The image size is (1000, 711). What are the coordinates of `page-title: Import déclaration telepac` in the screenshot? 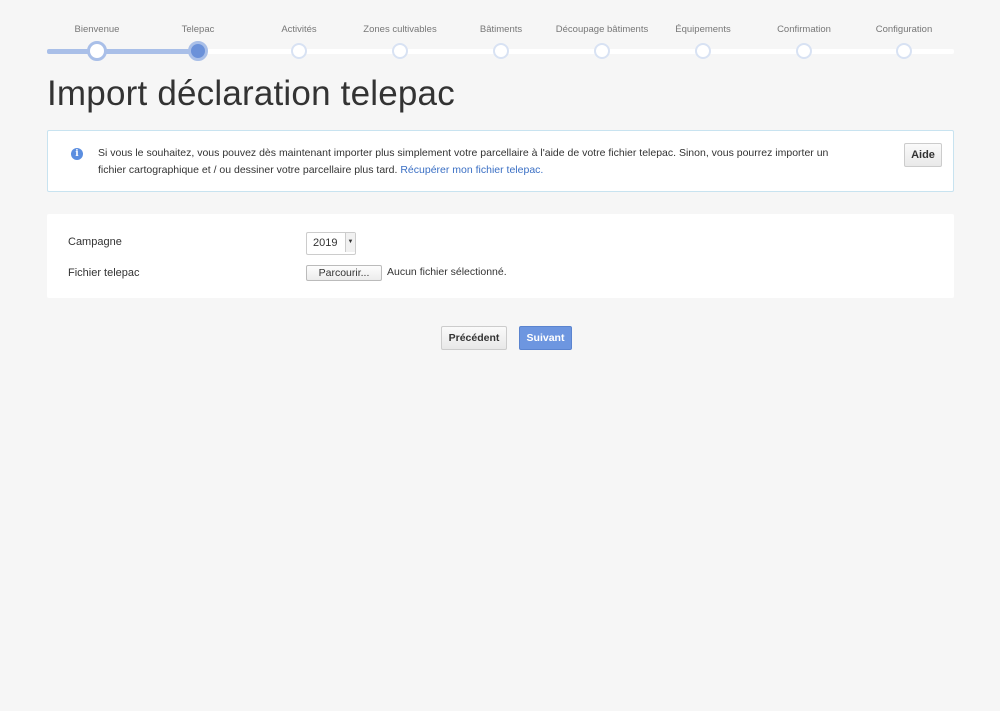 It's located at (251, 93).